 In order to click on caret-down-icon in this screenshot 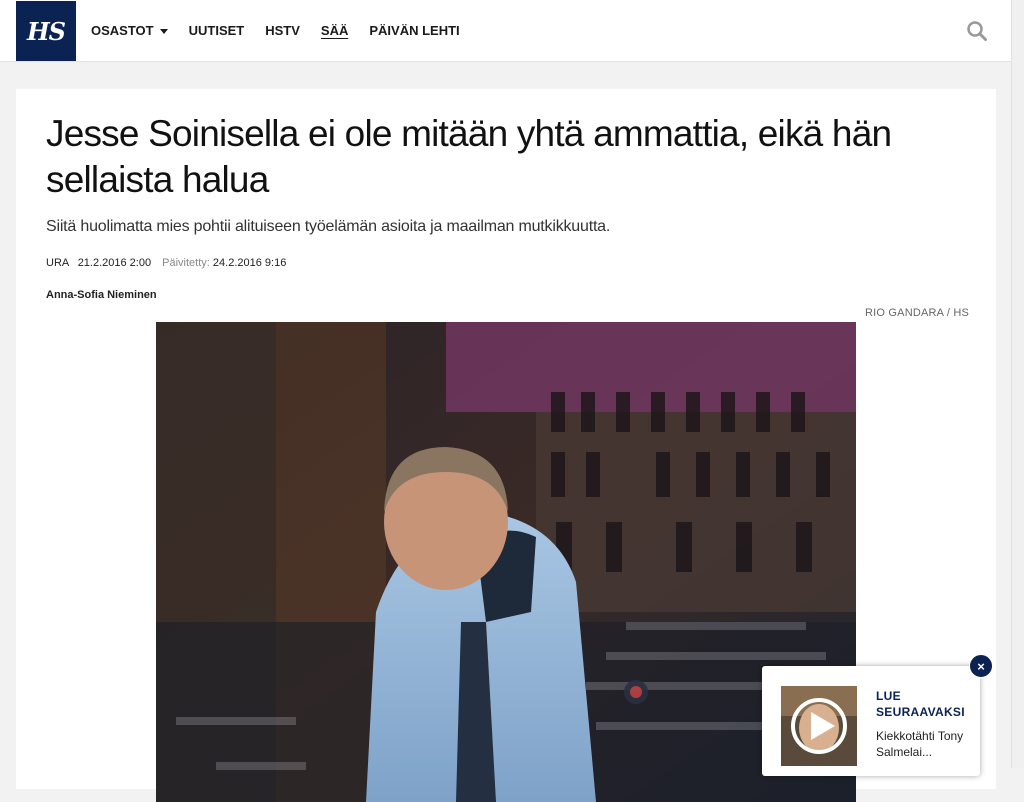, I will do `click(163, 32)`.